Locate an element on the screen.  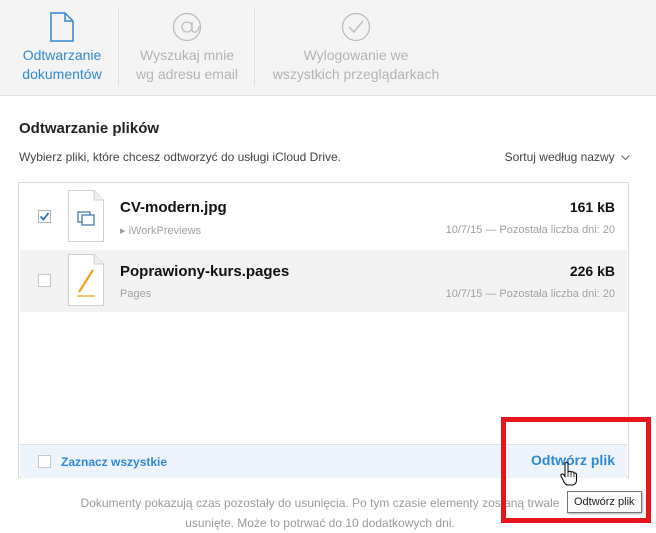
sort-label: Sortuj według nazwy is located at coordinates (559, 157).